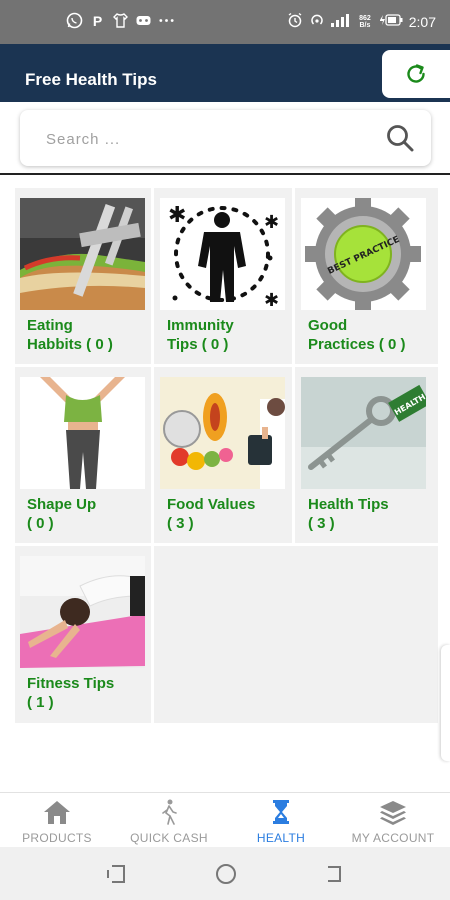 The width and height of the screenshot is (450, 900). I want to click on alarm-icon, so click(295, 21).